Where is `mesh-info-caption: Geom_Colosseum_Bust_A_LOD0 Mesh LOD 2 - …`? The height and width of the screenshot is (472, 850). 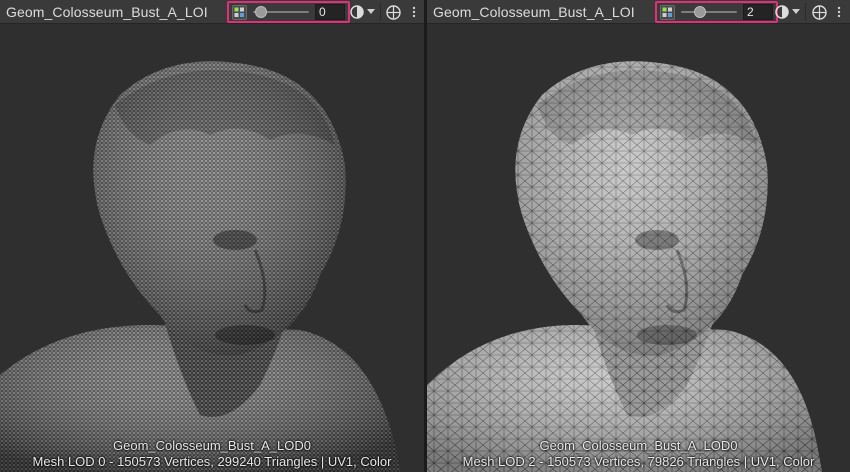
mesh-info-caption: Geom_Colosseum_Bust_A_LOD0 Mesh LOD 2 - … is located at coordinates (638, 454).